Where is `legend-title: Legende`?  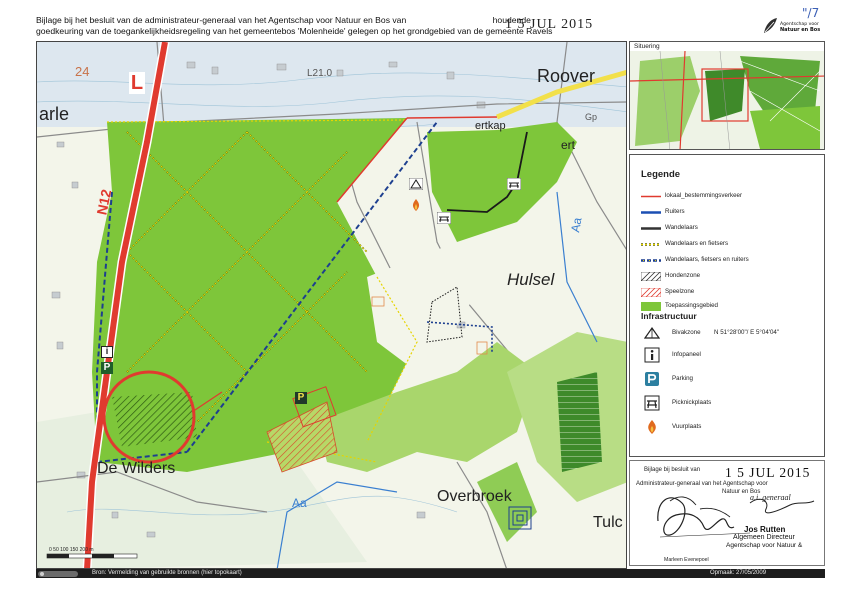
legend-title: Legende is located at coordinates (661, 174).